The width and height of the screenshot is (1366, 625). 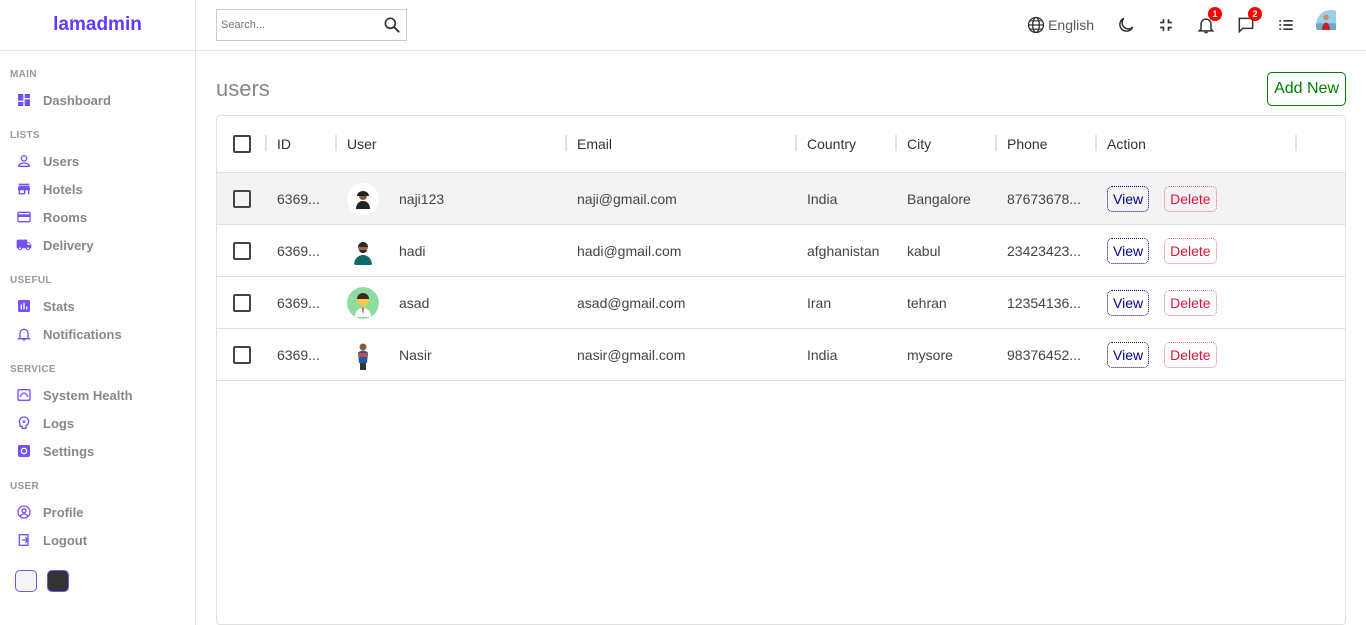 What do you see at coordinates (831, 144) in the screenshot?
I see `column-header-country: Country` at bounding box center [831, 144].